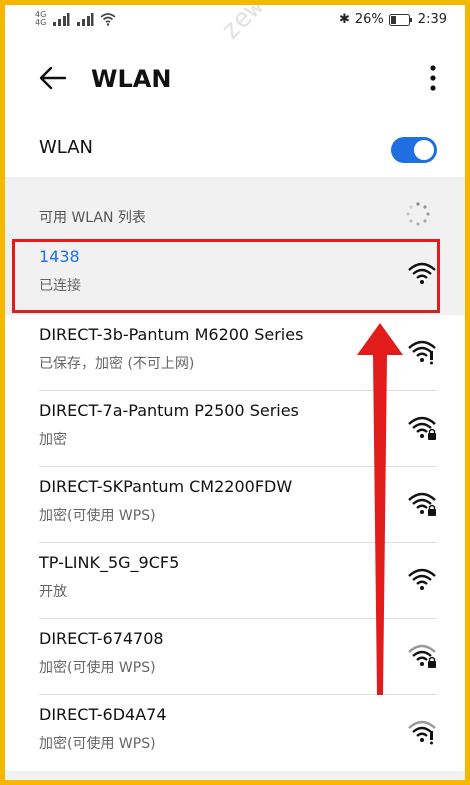 Image resolution: width=470 pixels, height=785 pixels. What do you see at coordinates (109, 562) in the screenshot?
I see `network-name: TP-LINK_5G_9CF5` at bounding box center [109, 562].